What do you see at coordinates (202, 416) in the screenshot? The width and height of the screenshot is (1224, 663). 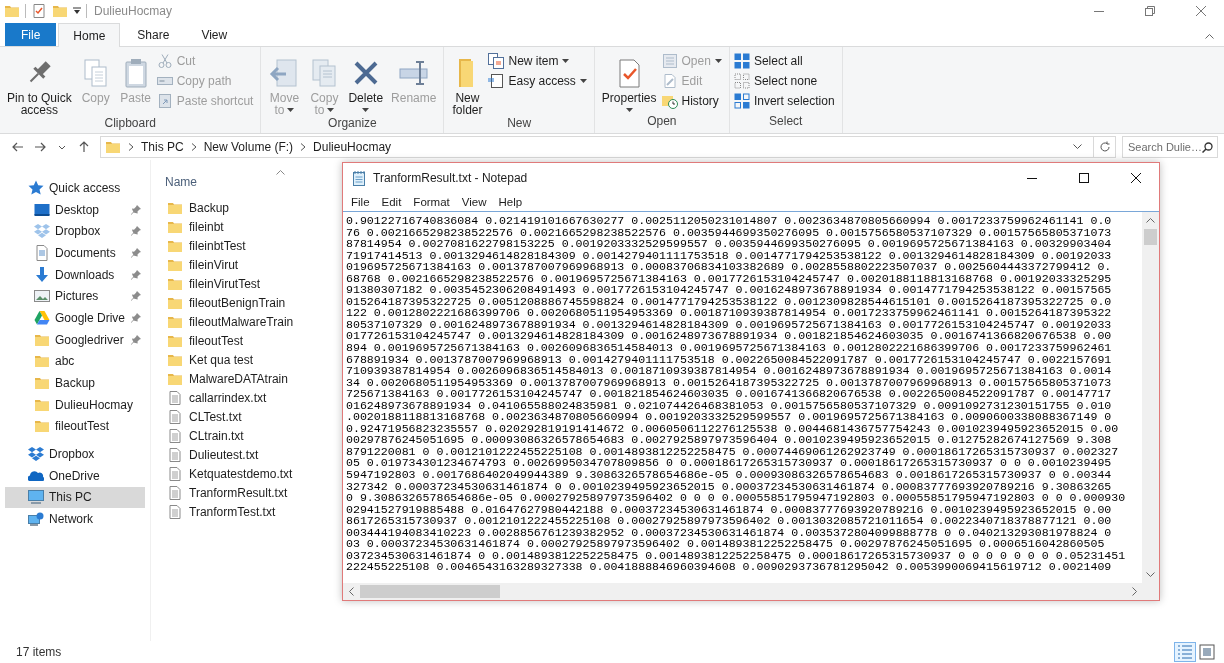 I see `list-entry: CLTest.txt` at bounding box center [202, 416].